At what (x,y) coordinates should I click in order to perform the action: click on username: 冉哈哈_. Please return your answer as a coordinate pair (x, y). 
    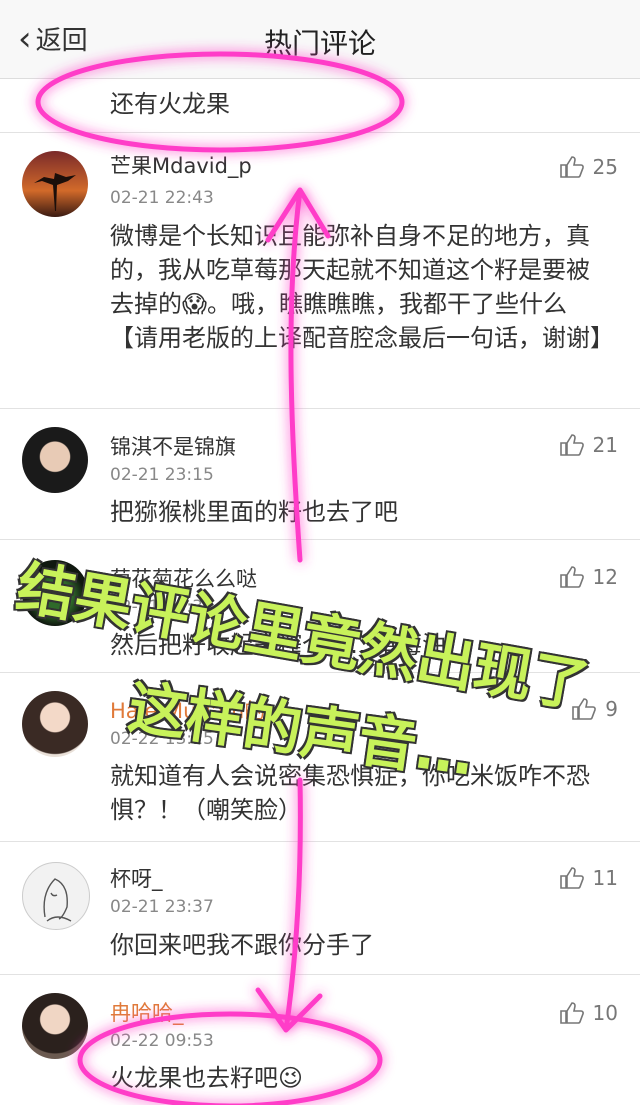
    Looking at the image, I should click on (147, 1012).